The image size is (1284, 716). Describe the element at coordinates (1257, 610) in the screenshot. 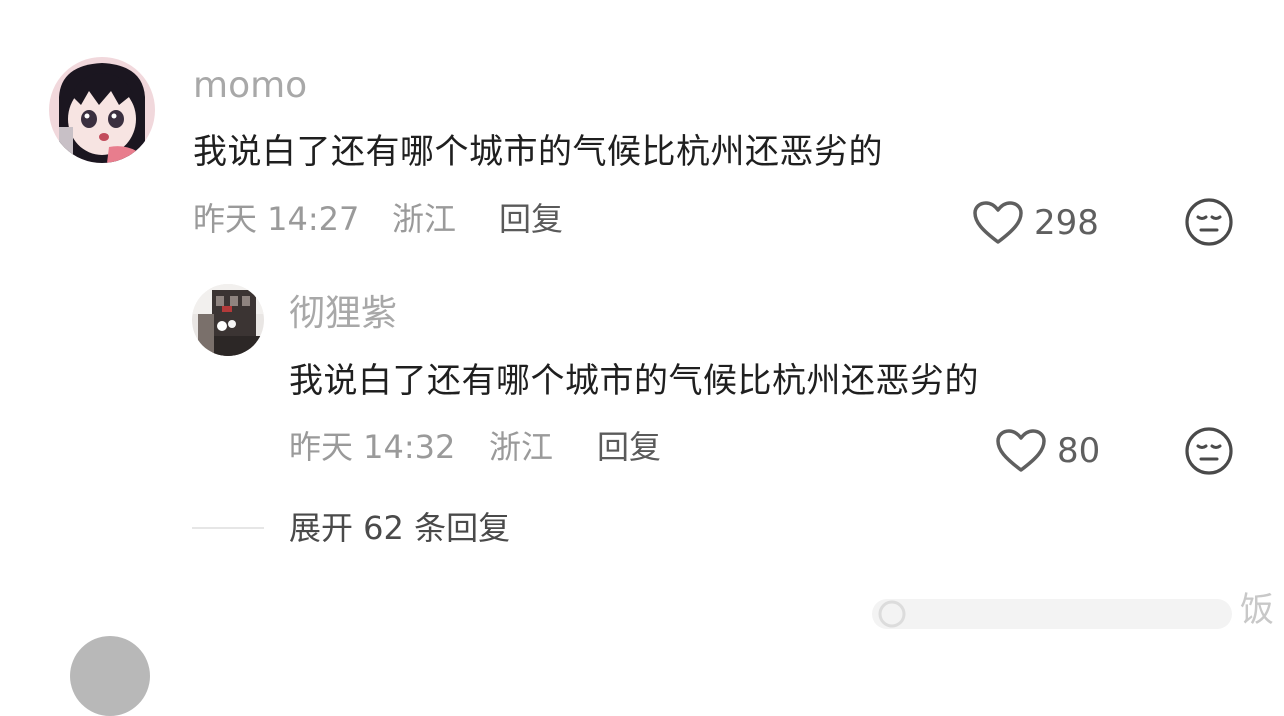

I see `watermark-text: 饭` at that location.